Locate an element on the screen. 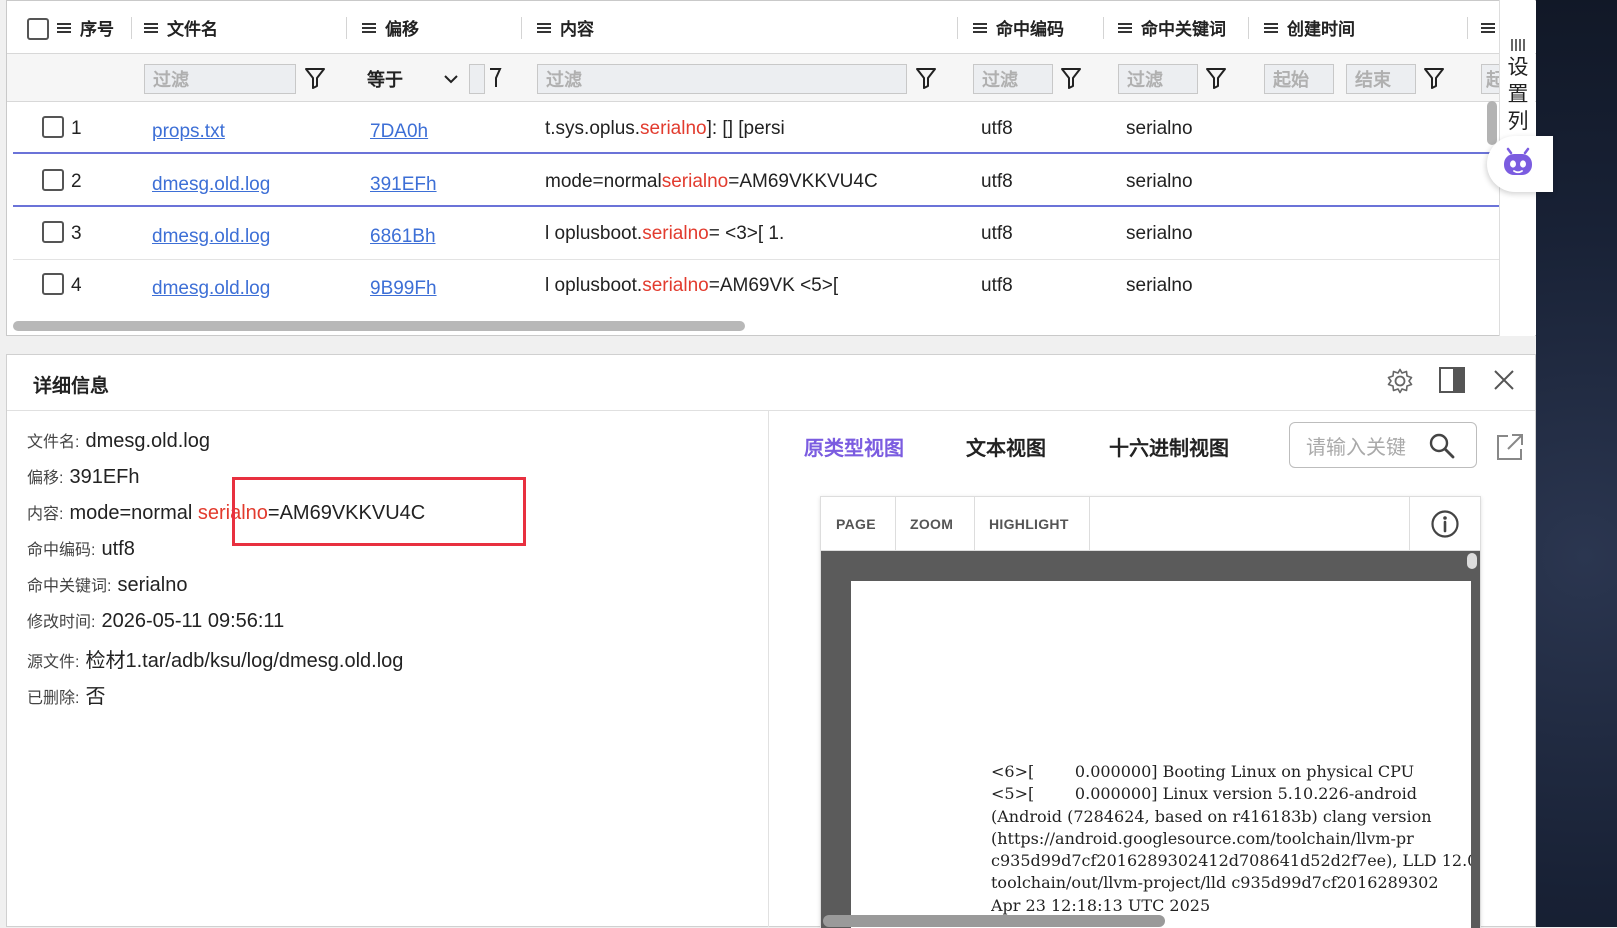  detail-header: 详细信息 is located at coordinates (771, 383).